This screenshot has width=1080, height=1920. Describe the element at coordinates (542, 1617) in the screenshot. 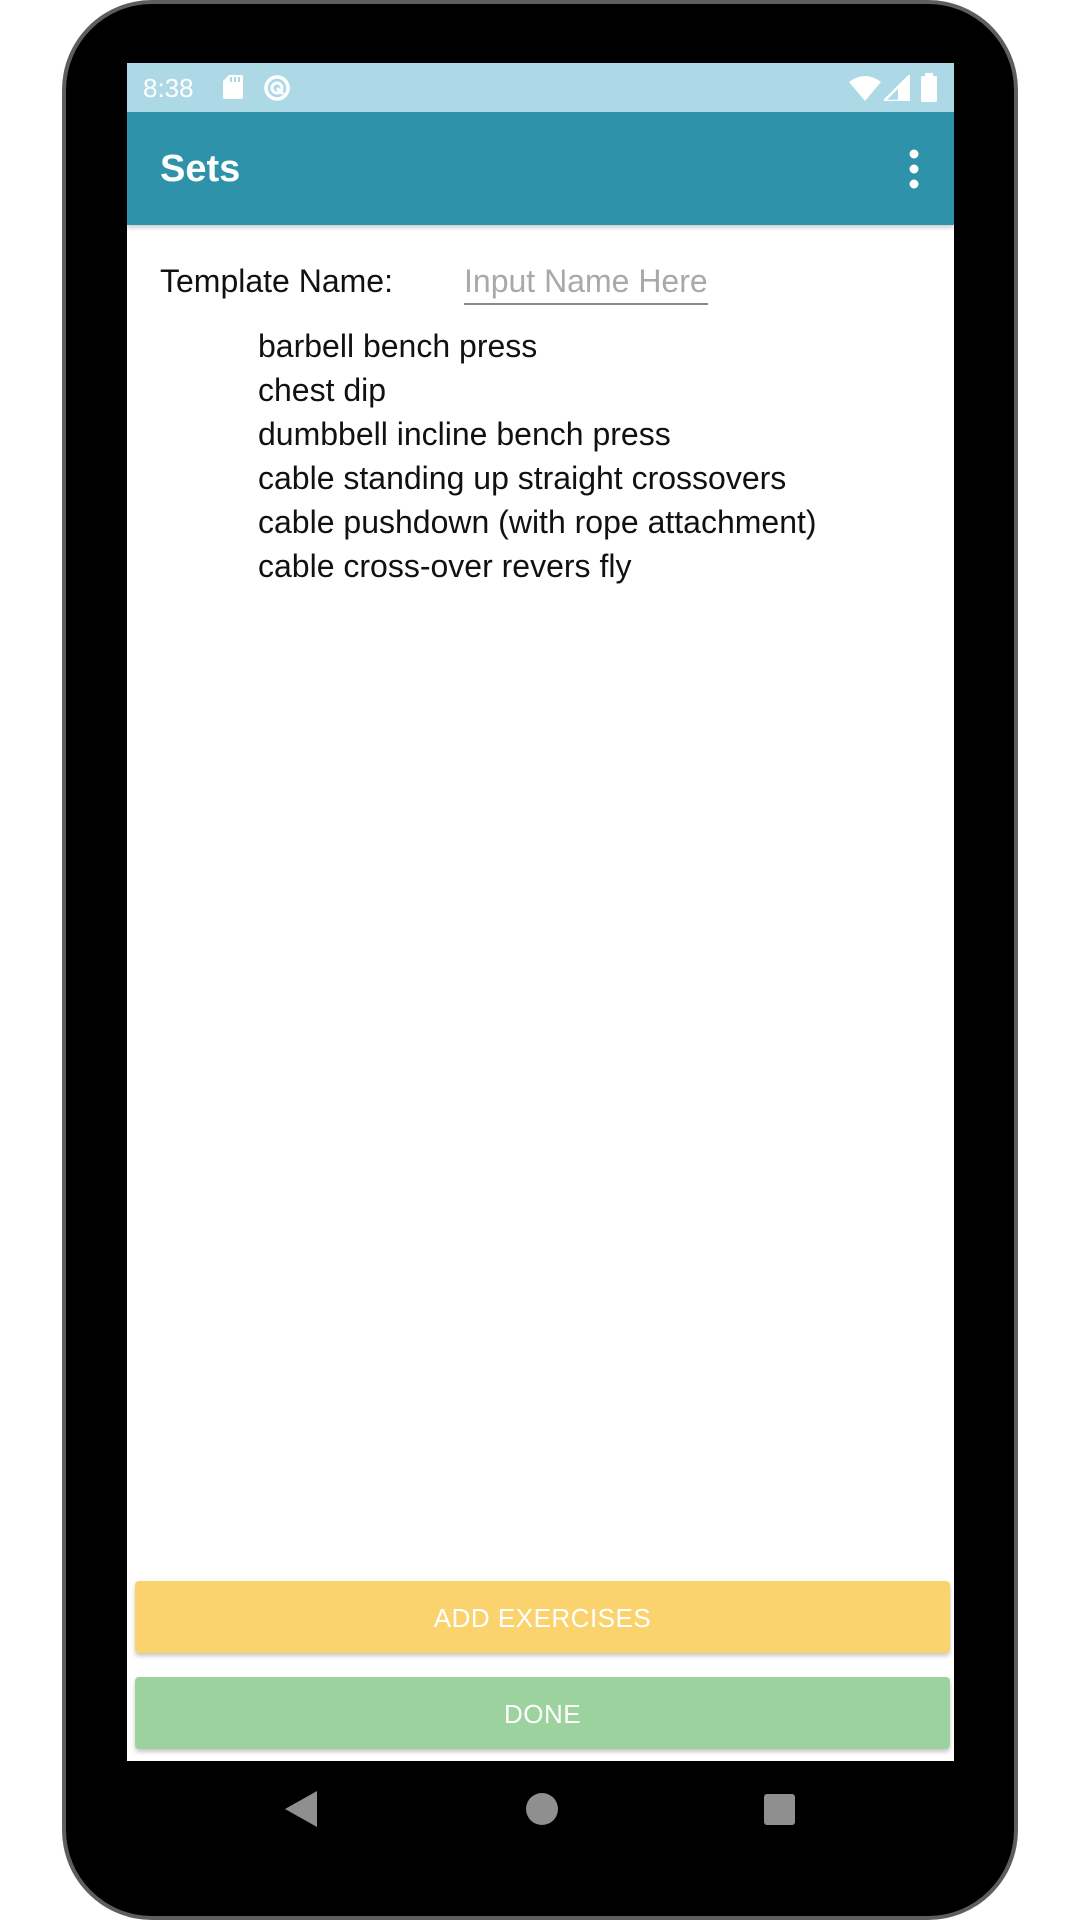

I see `add-exercises-button: ADD EXERCISES` at that location.